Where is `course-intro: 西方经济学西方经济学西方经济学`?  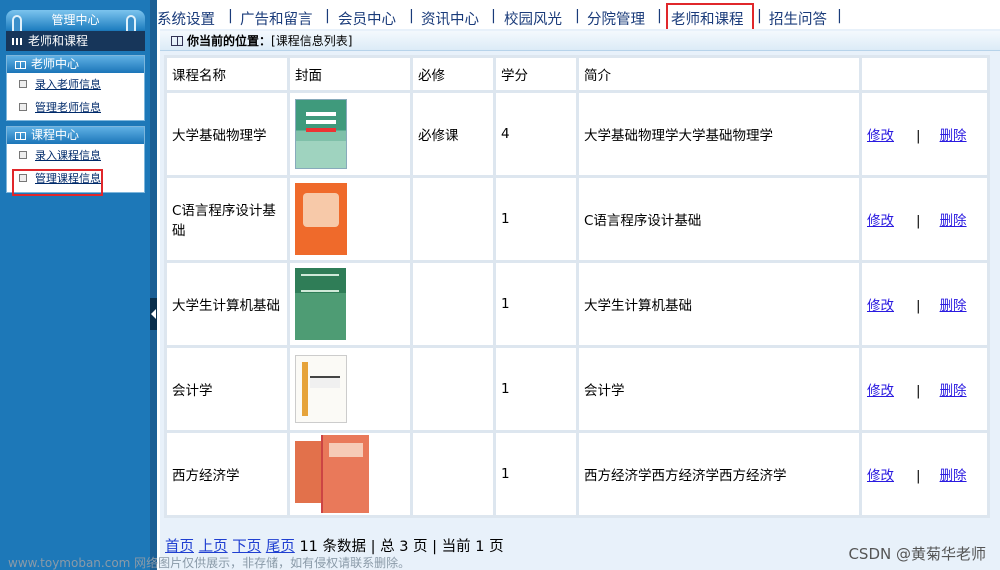
course-intro: 西方经济学西方经济学西方经济学 is located at coordinates (719, 474).